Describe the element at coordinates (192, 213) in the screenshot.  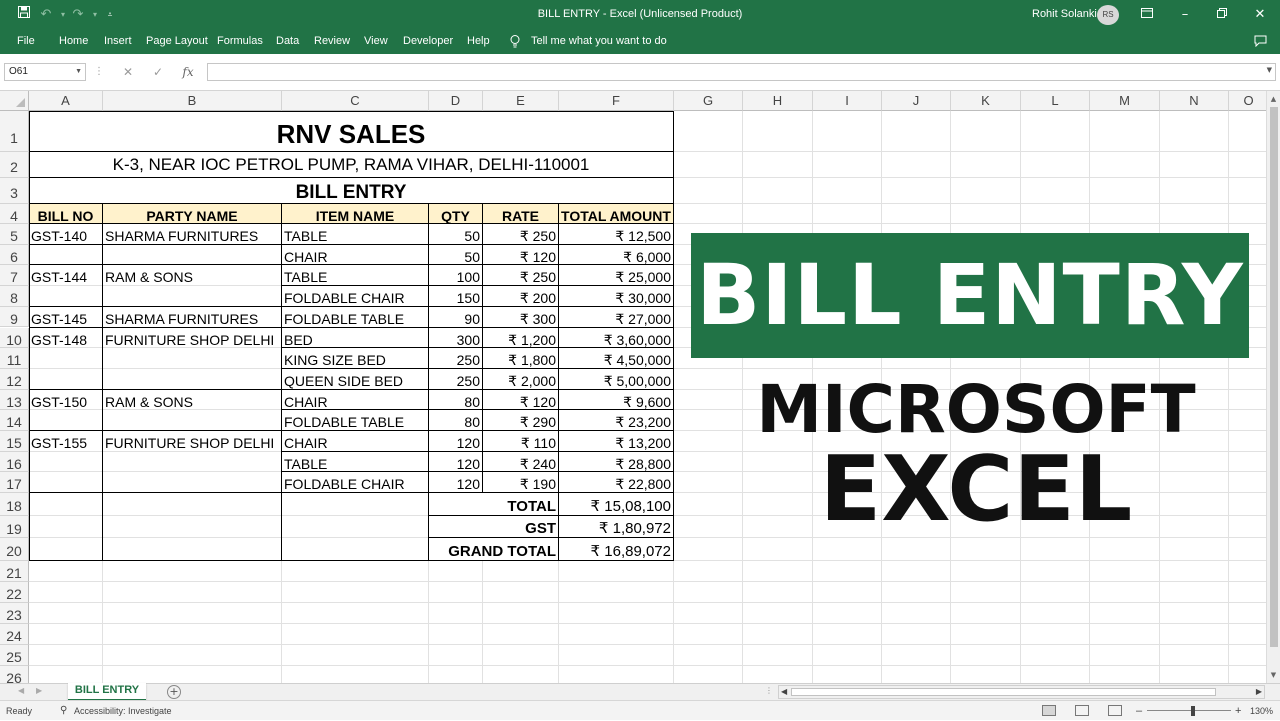
I see `header-party-name: PARTY NAME` at that location.